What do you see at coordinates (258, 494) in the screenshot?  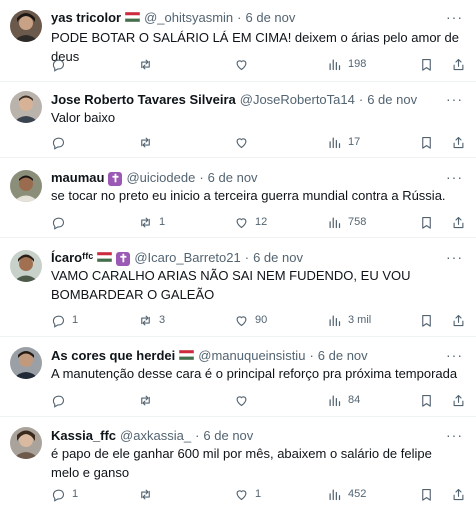 I see `like-count: 1` at bounding box center [258, 494].